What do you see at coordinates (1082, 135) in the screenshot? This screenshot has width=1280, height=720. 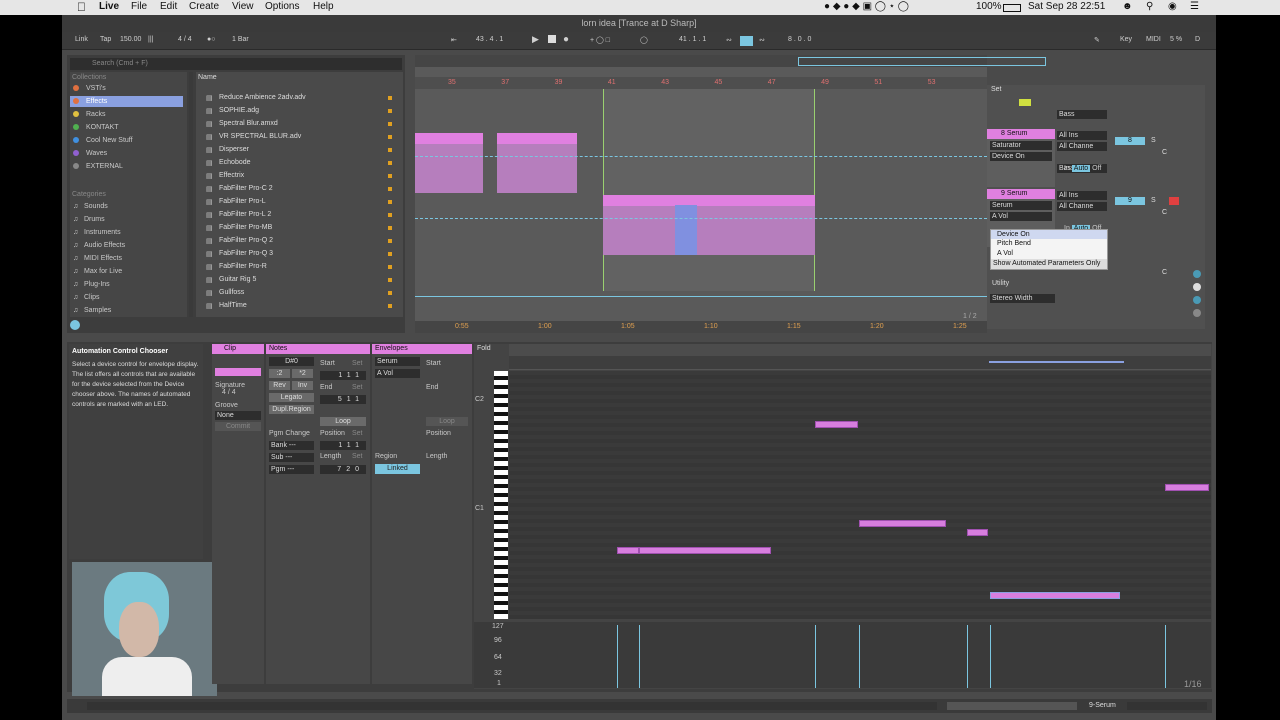 I see `track-8-input: All Ins` at bounding box center [1082, 135].